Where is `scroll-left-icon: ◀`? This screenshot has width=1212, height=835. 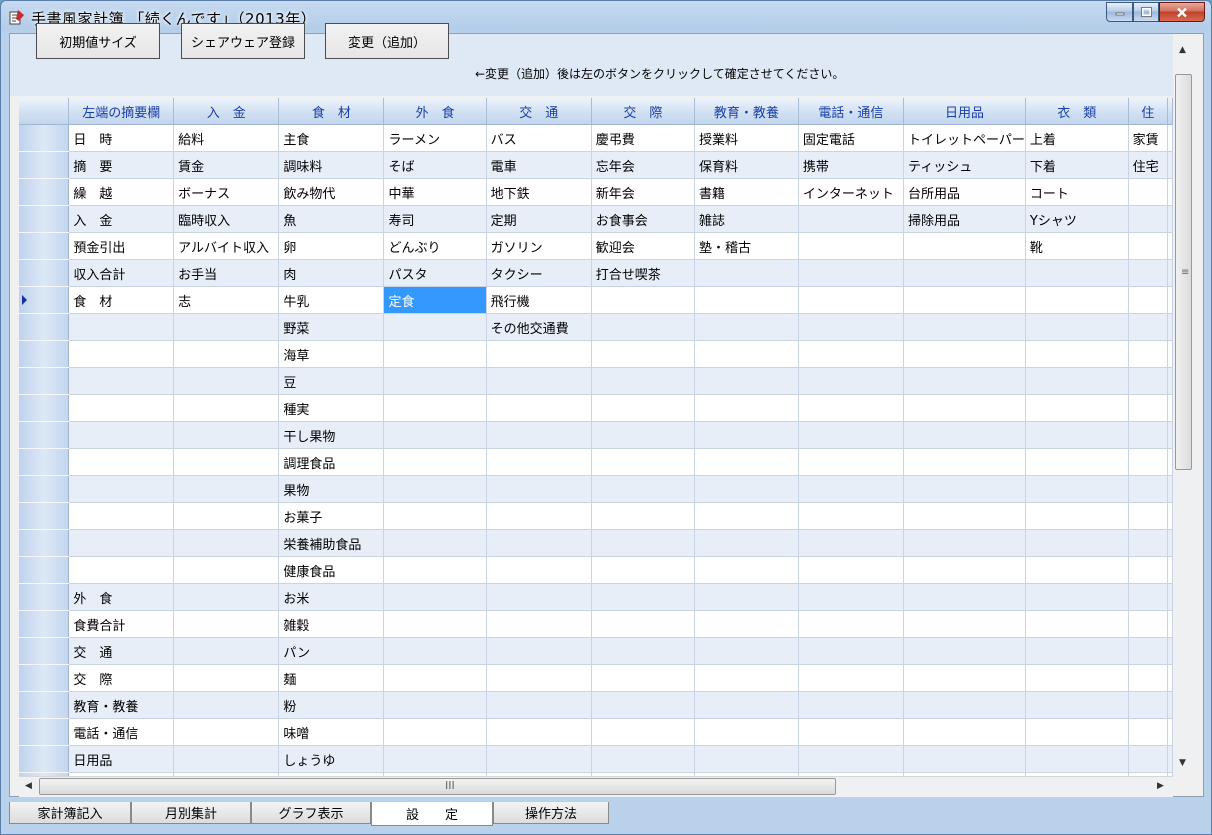 scroll-left-icon: ◀ is located at coordinates (28, 786).